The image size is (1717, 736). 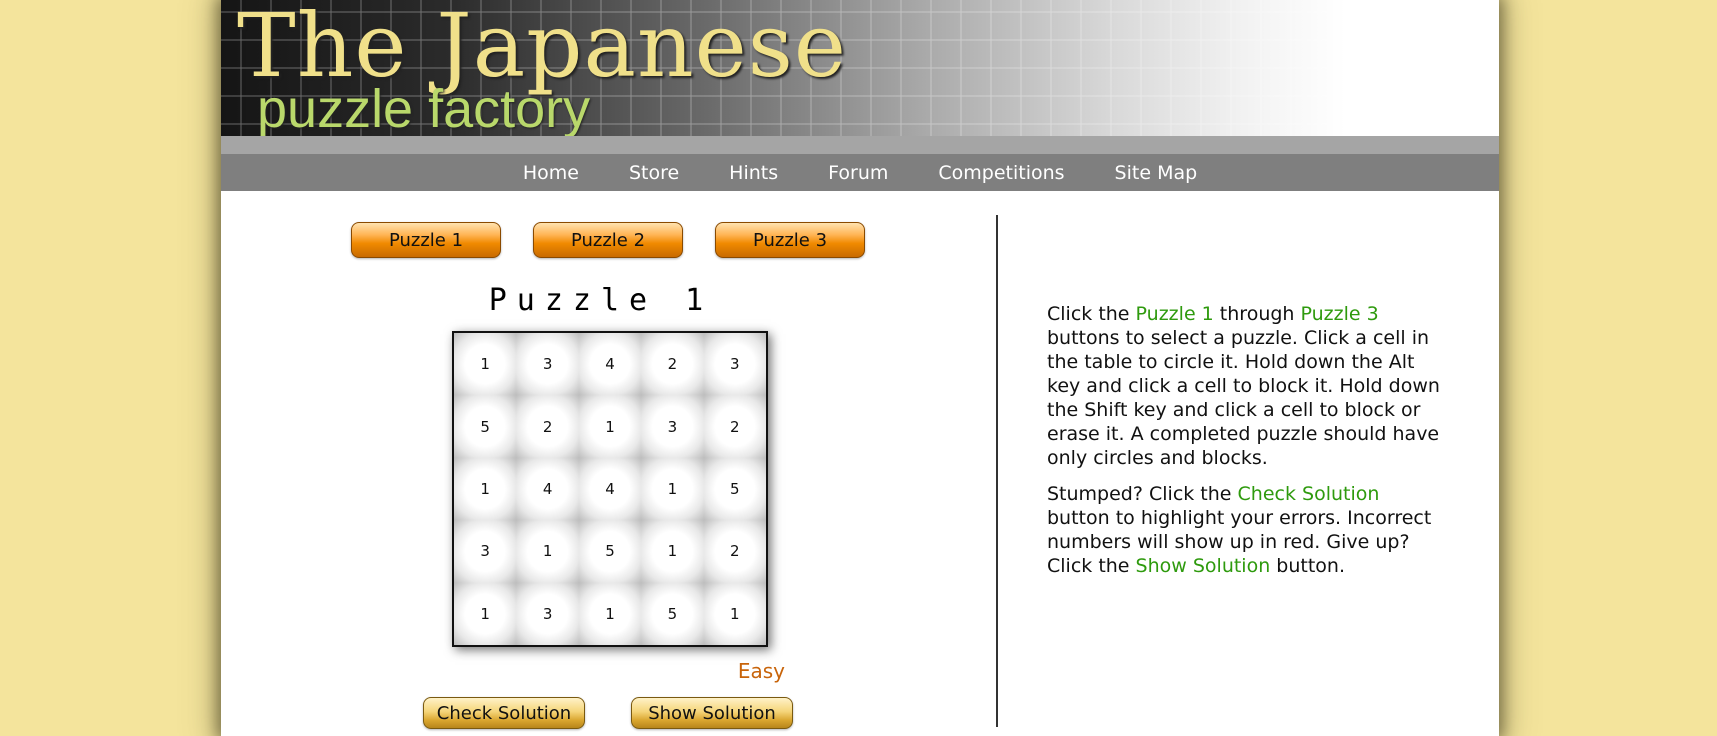 I want to click on banner-strip, so click(x=860, y=145).